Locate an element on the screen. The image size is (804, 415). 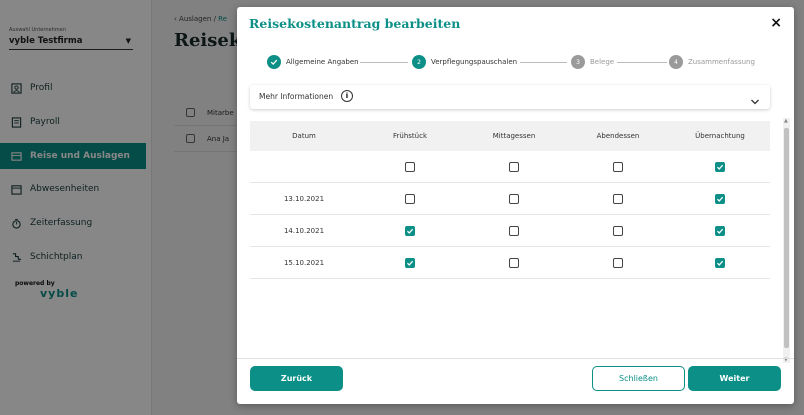
step-verpflegungspauschalen: 2 Verpflegungspauschalen is located at coordinates (464, 62).